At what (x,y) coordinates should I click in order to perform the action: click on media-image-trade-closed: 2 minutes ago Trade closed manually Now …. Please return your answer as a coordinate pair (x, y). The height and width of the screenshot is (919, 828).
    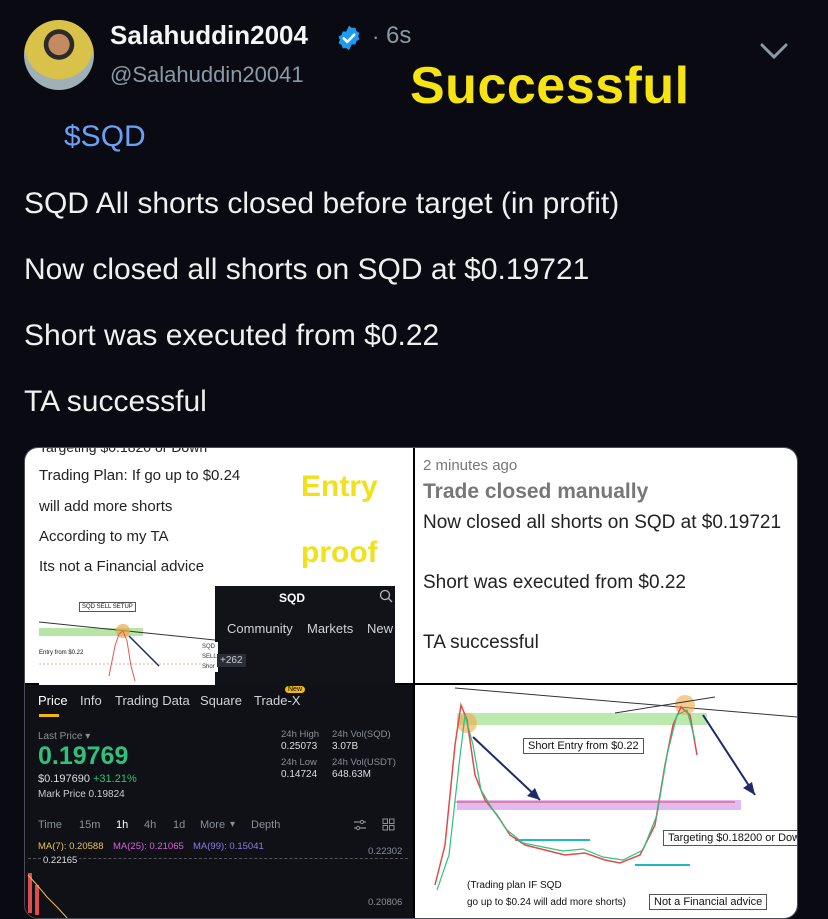
    Looking at the image, I should click on (606, 565).